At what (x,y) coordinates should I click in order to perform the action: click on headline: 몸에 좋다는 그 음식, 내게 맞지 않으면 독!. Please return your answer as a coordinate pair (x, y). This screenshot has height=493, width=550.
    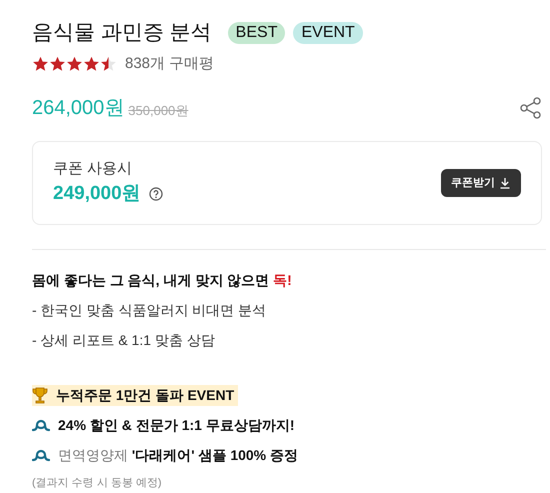
    Looking at the image, I should click on (162, 280).